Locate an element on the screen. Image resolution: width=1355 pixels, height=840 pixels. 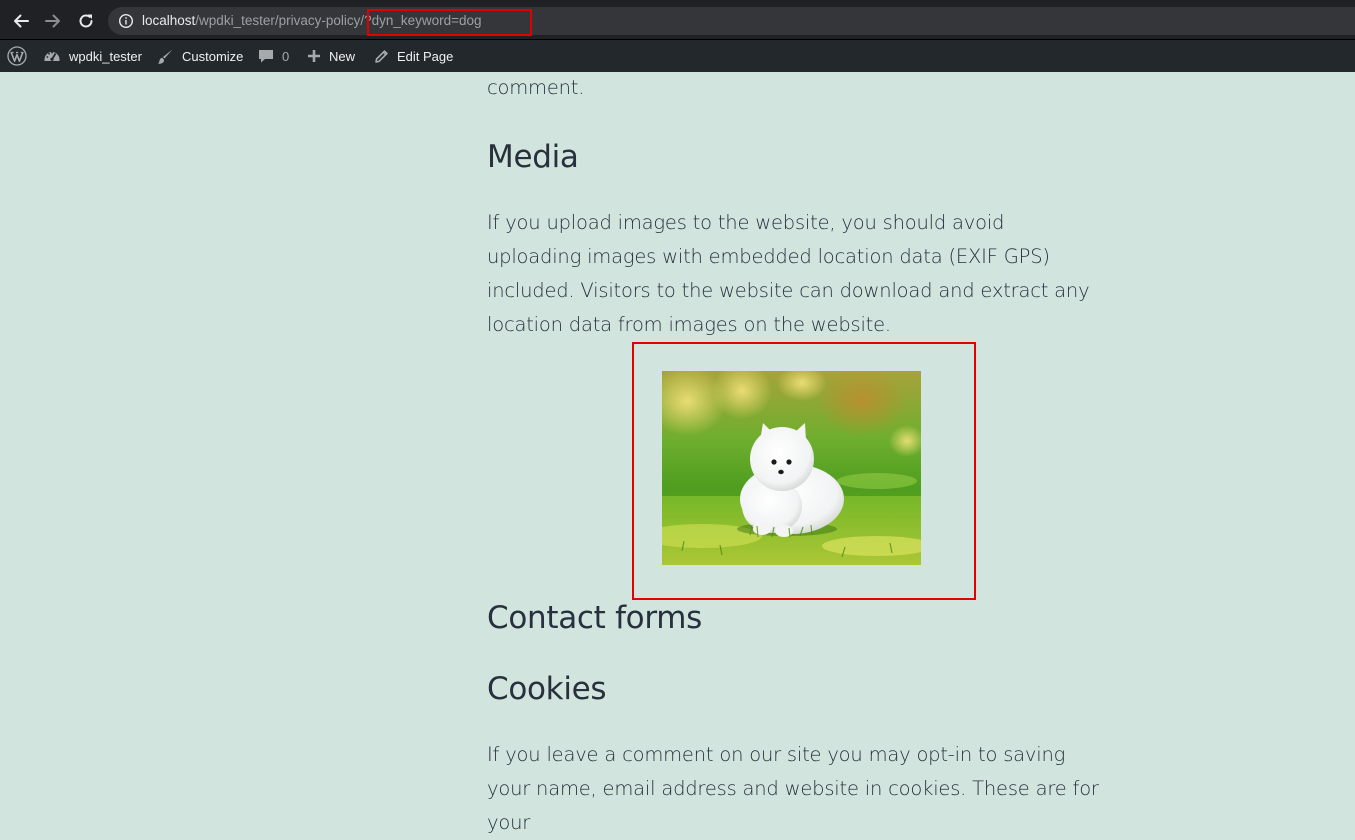
url-query: /?dyn_keyword=dog is located at coordinates (421, 20).